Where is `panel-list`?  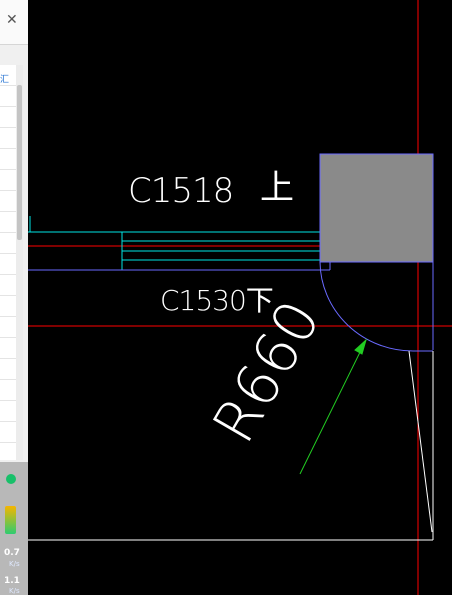
panel-list is located at coordinates (8, 262).